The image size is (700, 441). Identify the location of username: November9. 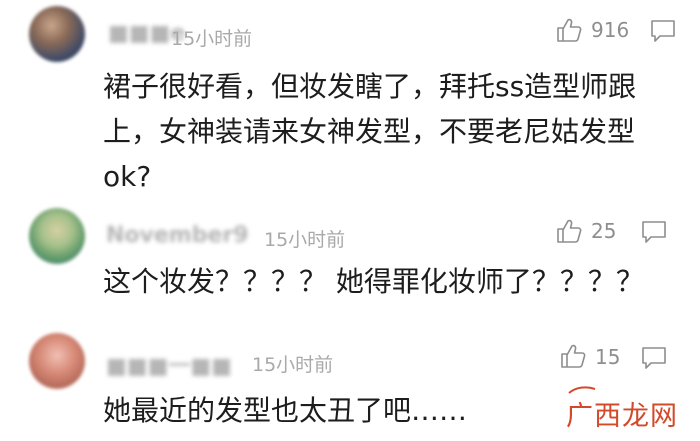
(177, 235).